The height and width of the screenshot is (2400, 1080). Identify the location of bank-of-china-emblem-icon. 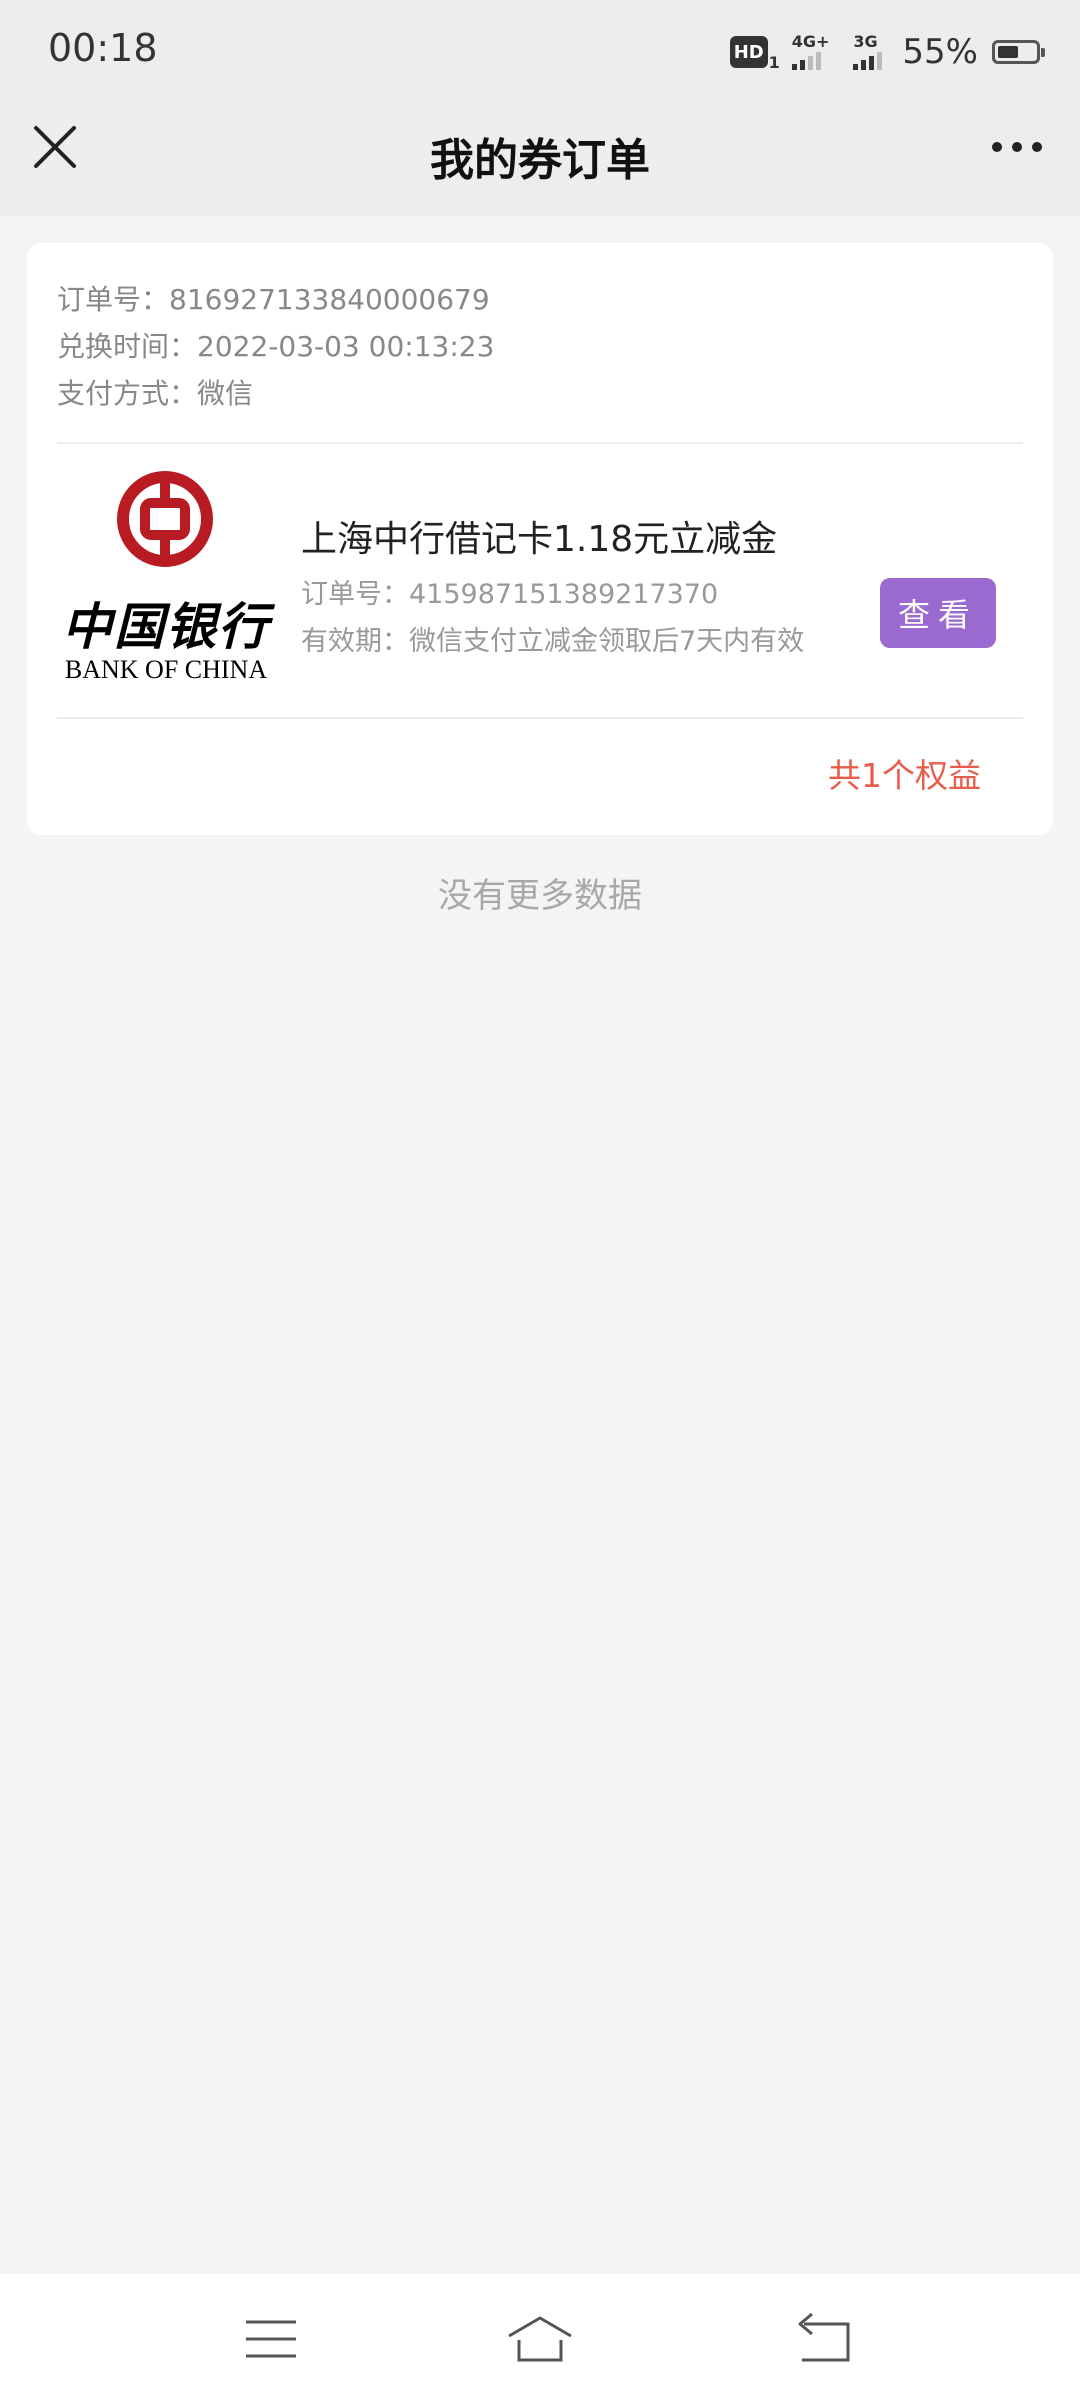
(165, 519).